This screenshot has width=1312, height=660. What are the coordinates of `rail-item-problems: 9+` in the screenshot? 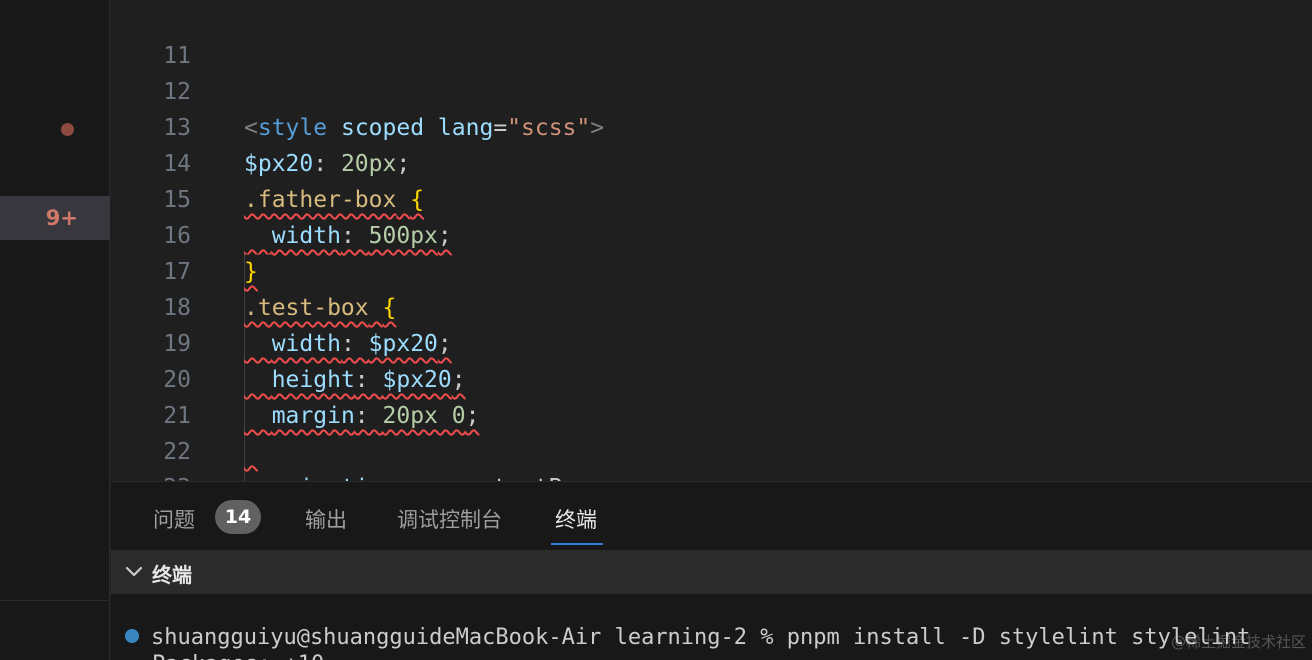 It's located at (55, 218).